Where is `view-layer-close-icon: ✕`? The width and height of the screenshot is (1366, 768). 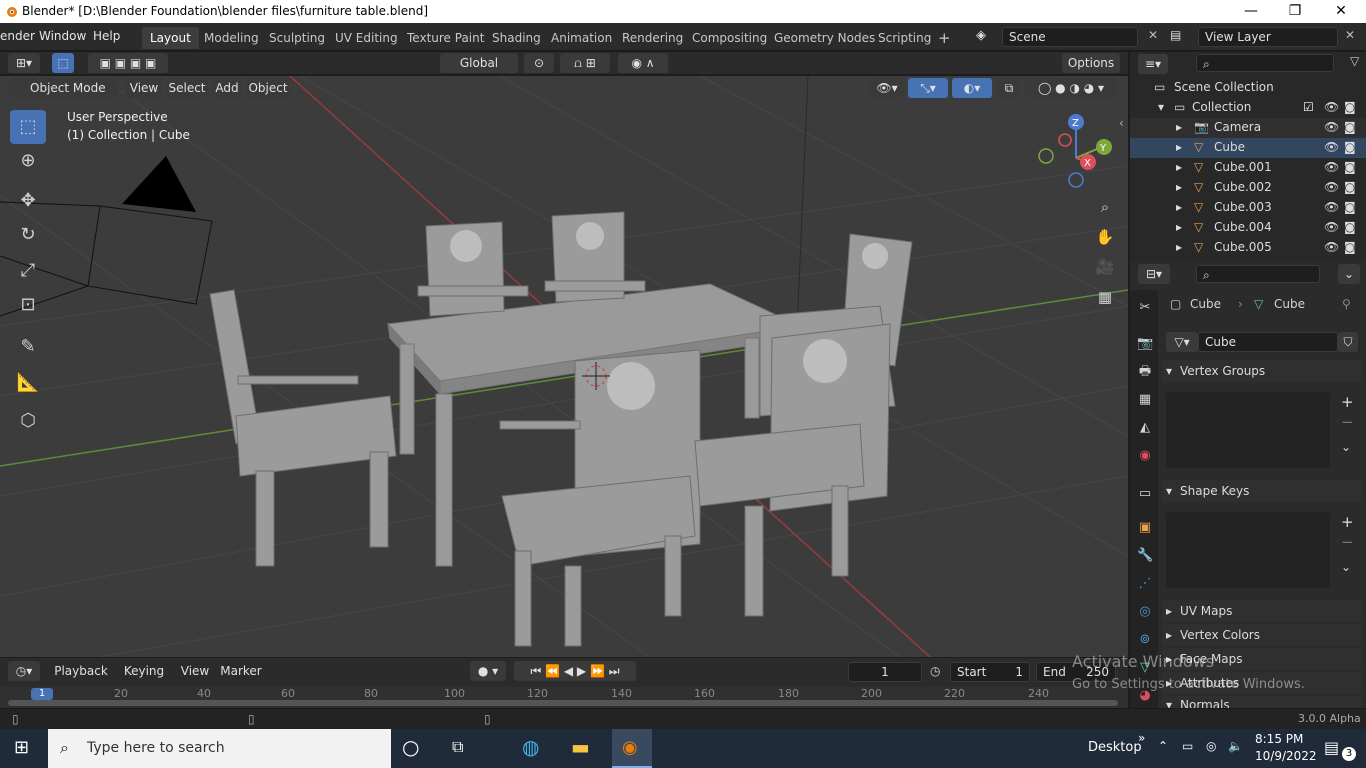 view-layer-close-icon: ✕ is located at coordinates (1350, 35).